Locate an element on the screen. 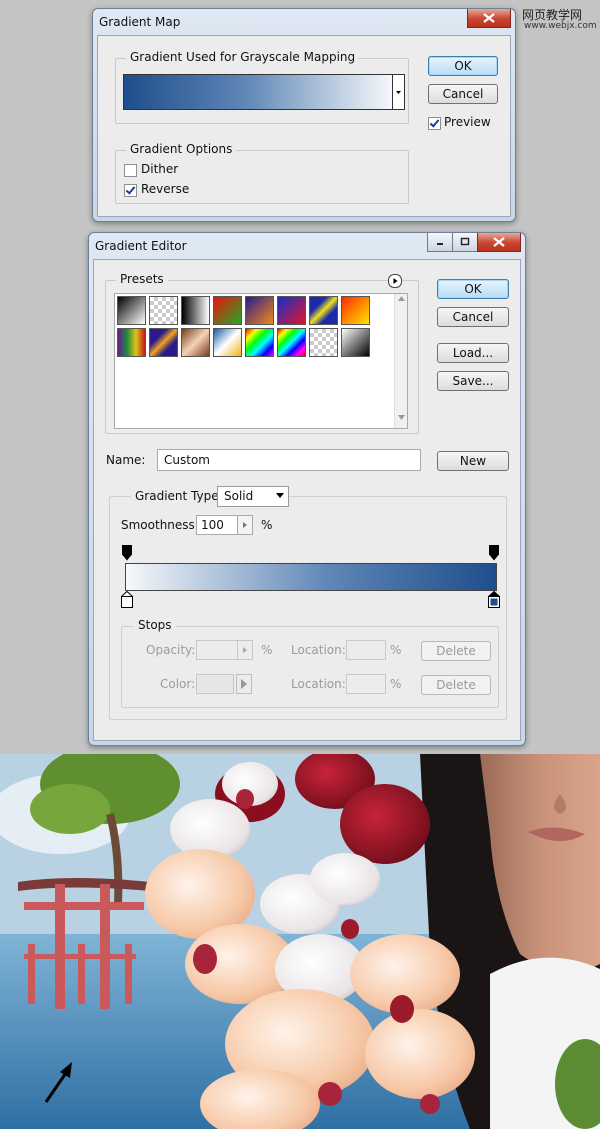  opacity-stepper is located at coordinates (245, 650).